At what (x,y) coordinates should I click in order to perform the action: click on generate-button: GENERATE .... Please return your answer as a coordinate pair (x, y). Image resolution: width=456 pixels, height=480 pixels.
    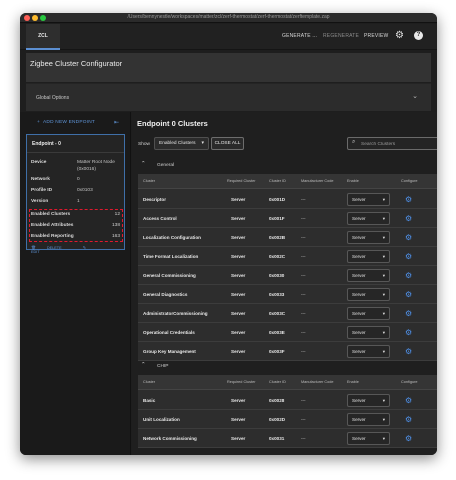
    Looking at the image, I should click on (299, 36).